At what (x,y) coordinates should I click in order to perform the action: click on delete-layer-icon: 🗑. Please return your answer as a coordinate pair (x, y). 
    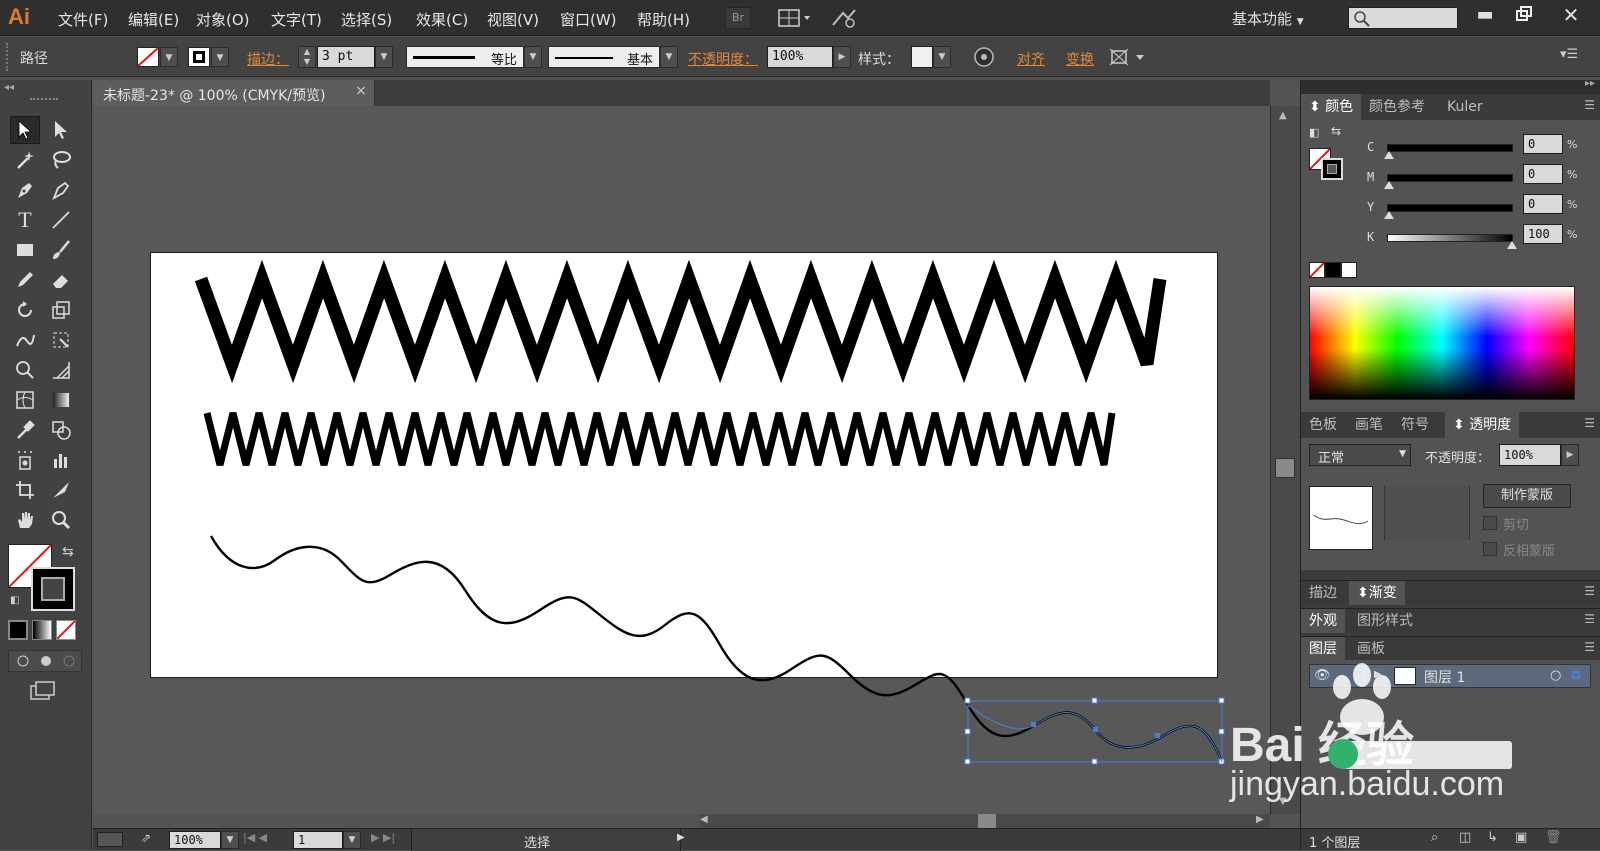
    Looking at the image, I should click on (1553, 837).